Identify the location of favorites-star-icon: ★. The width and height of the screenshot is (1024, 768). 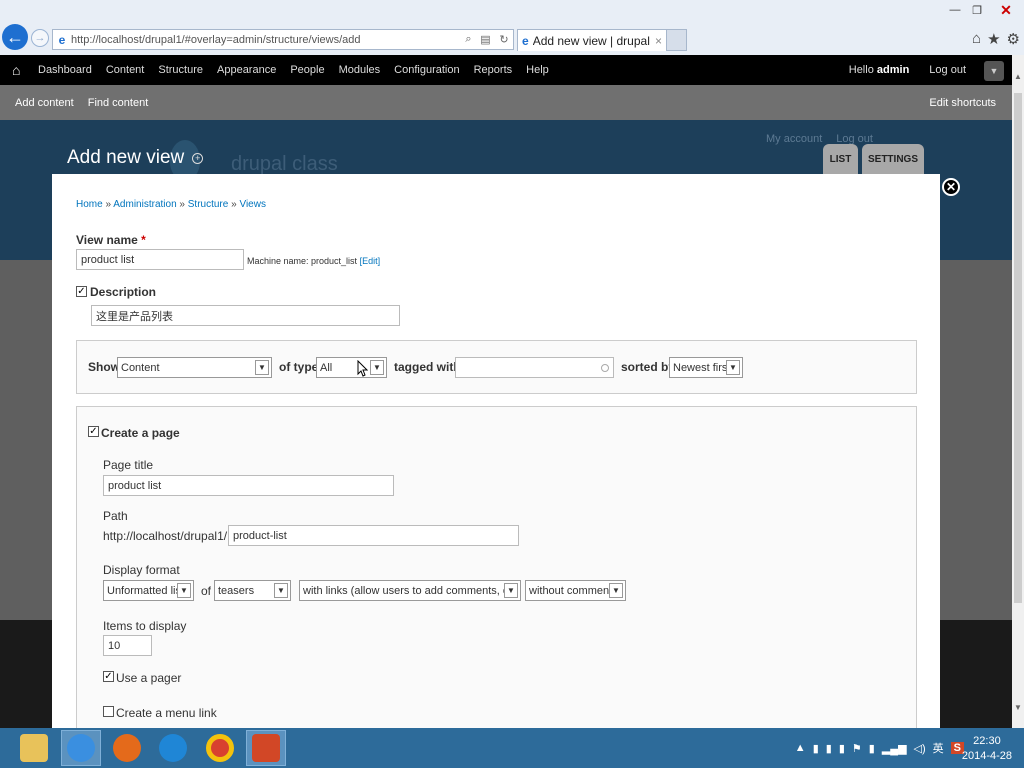
(993, 39).